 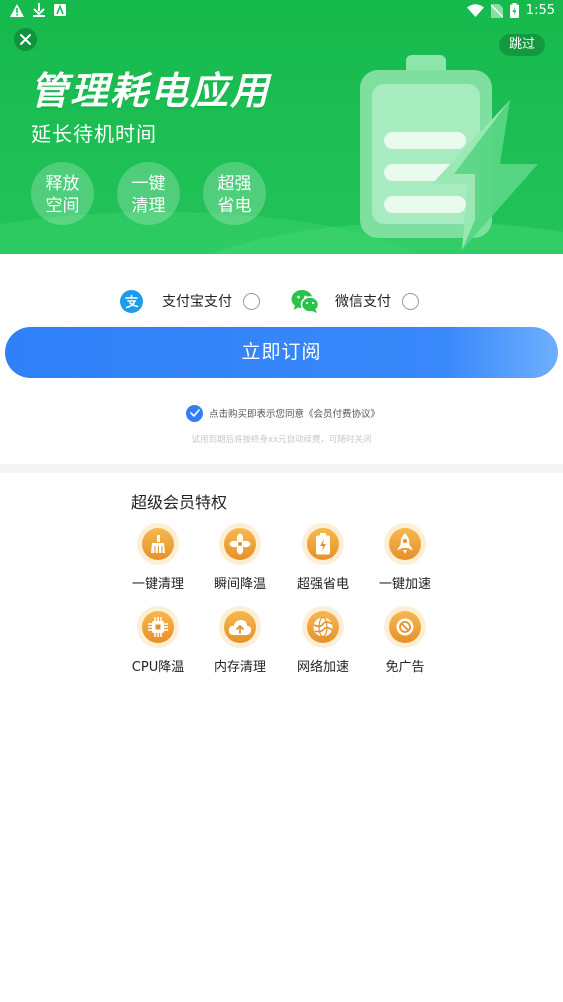 What do you see at coordinates (240, 557) in the screenshot?
I see `privilege-instant-cooling: 瞬间降温` at bounding box center [240, 557].